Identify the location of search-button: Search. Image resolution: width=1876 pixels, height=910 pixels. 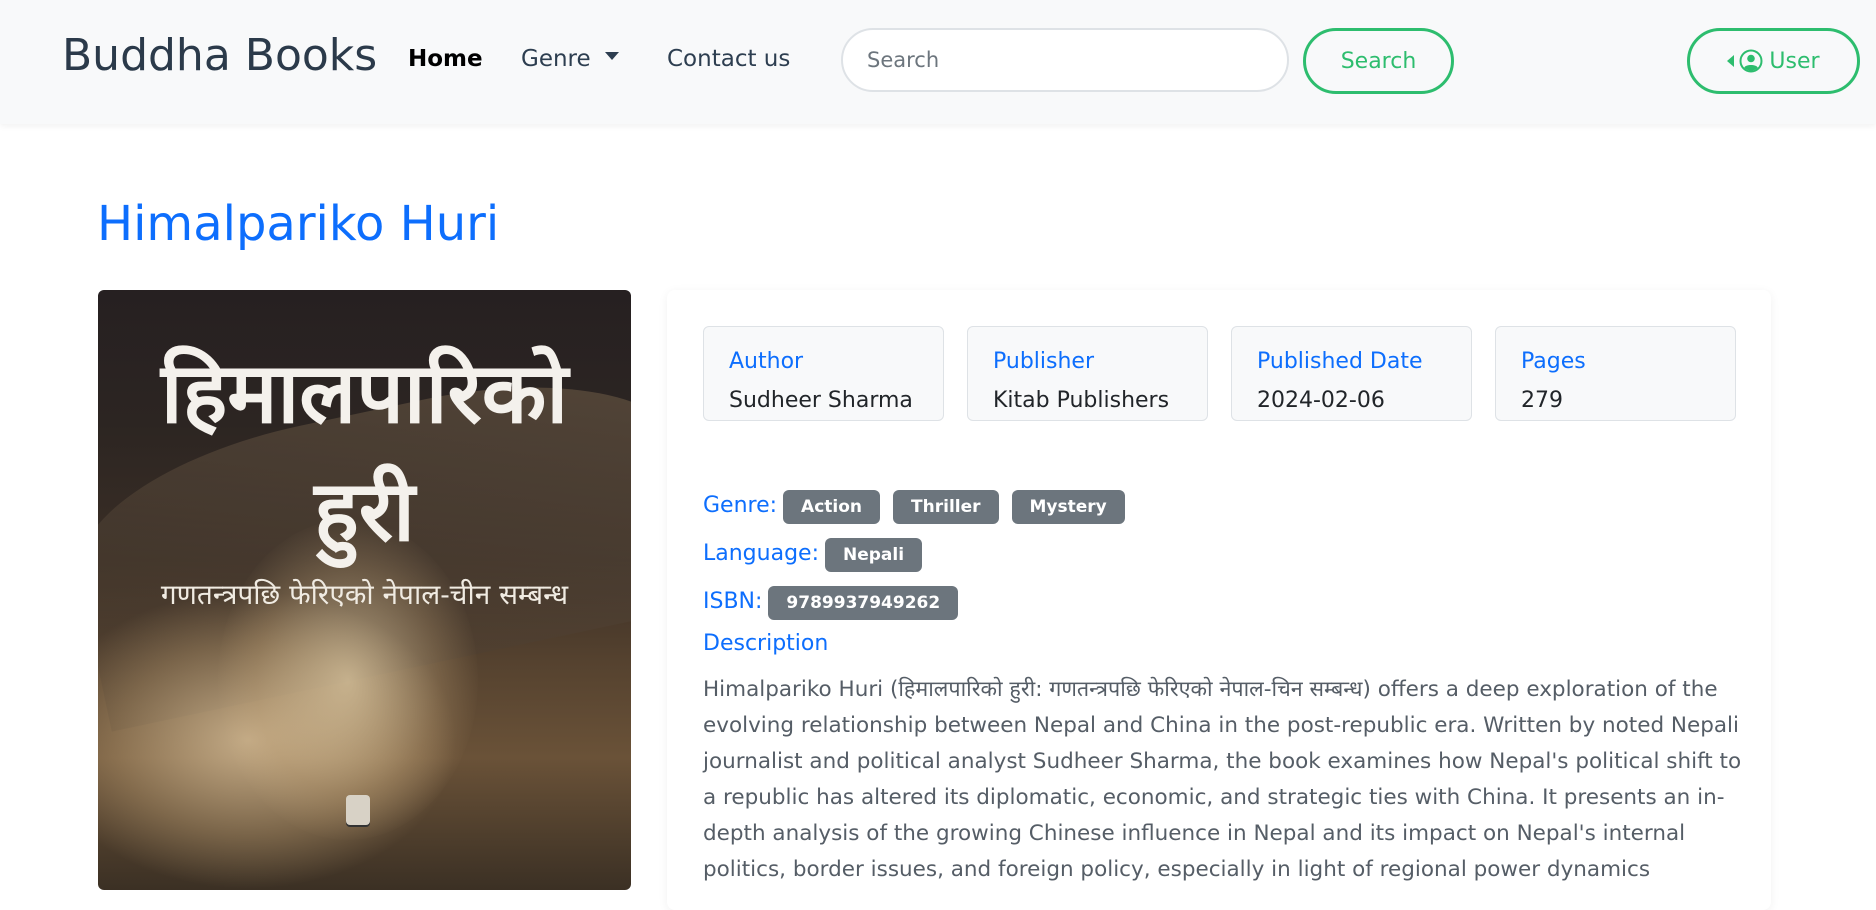
(1378, 61).